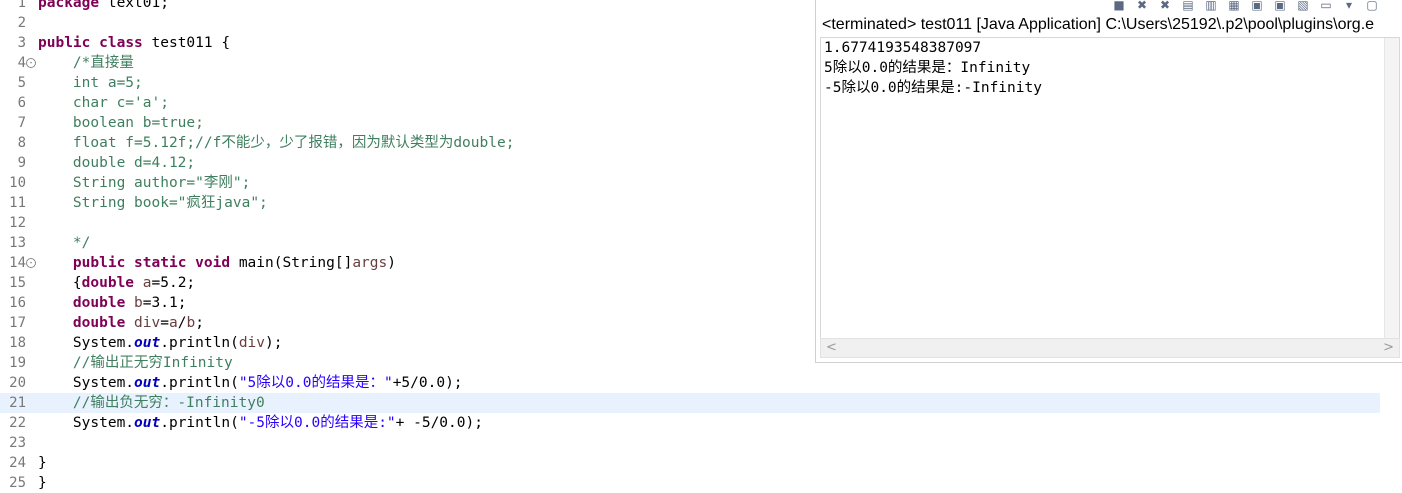  What do you see at coordinates (690, 483) in the screenshot?
I see `code-line: 25}` at bounding box center [690, 483].